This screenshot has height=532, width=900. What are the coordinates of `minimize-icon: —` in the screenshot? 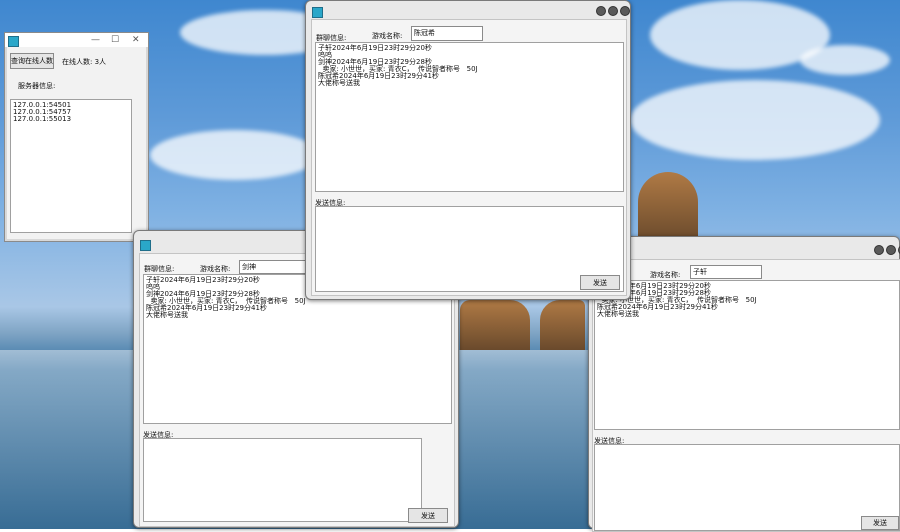 It's located at (95, 40).